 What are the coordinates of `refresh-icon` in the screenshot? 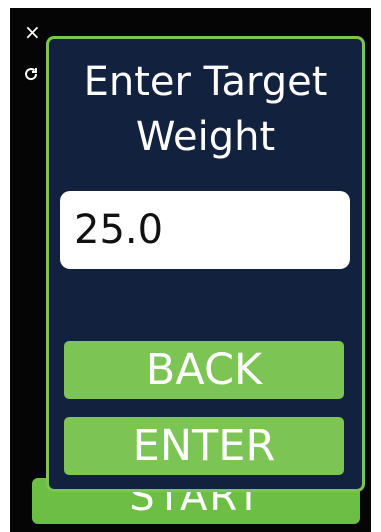 It's located at (31, 74).